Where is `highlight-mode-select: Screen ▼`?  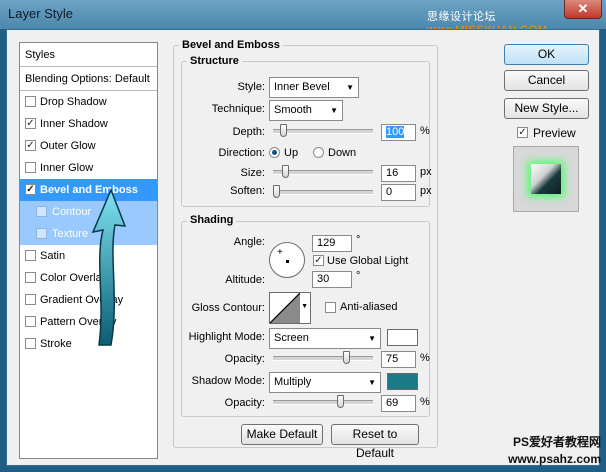 highlight-mode-select: Screen ▼ is located at coordinates (325, 338).